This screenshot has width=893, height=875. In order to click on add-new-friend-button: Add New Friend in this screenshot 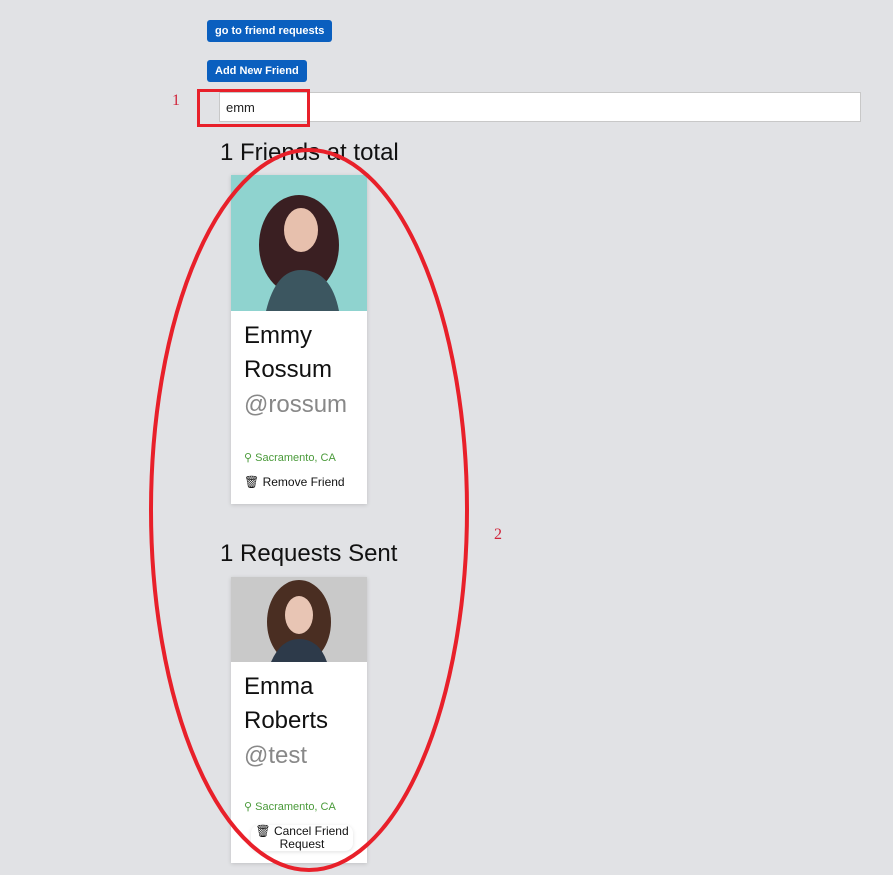, I will do `click(257, 71)`.